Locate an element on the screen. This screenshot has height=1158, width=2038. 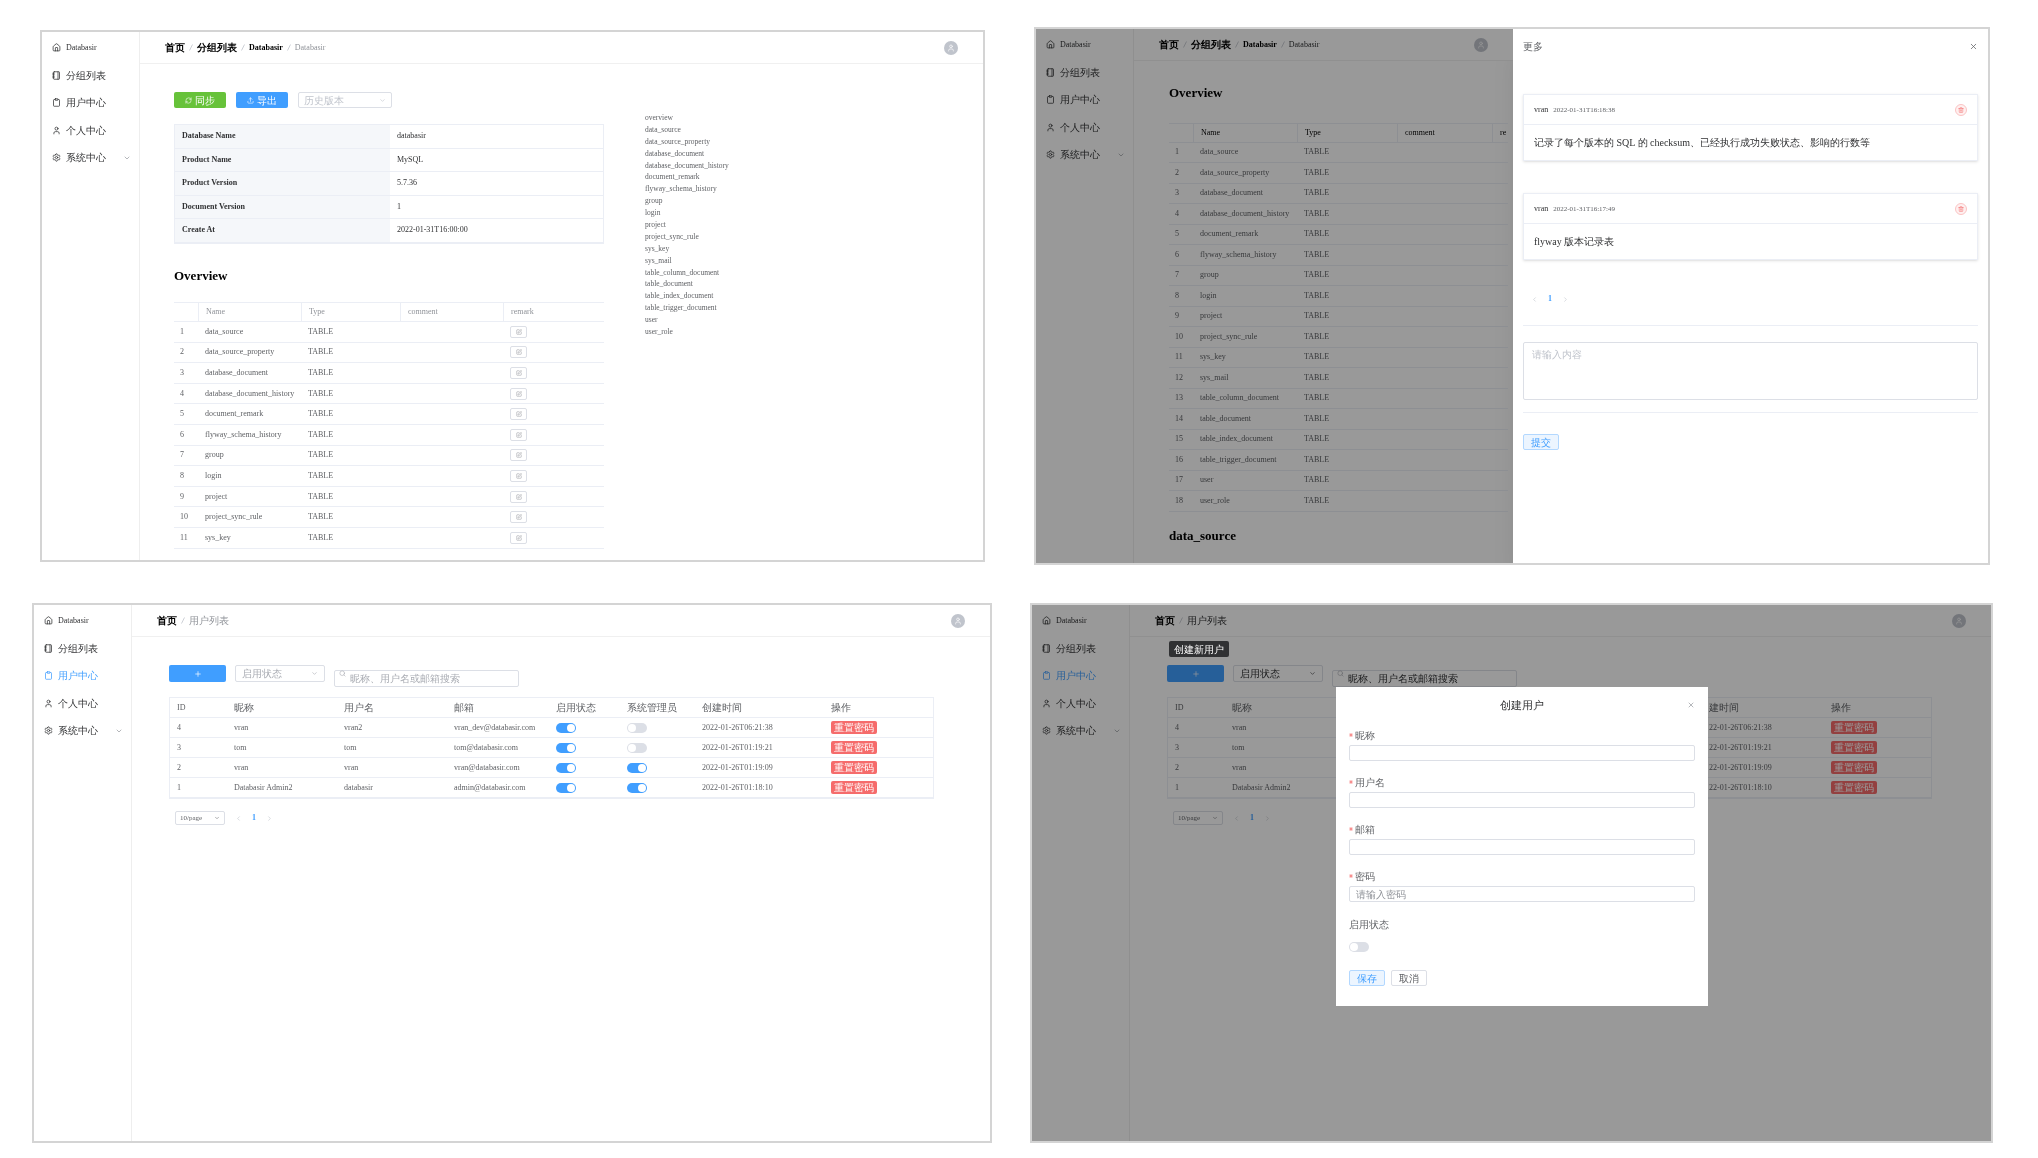
cancel-button: 取消 is located at coordinates (1409, 978).